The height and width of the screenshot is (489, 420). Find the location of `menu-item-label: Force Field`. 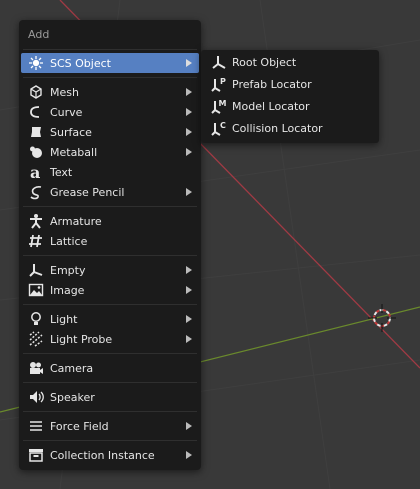

menu-item-label: Force Field is located at coordinates (79, 426).